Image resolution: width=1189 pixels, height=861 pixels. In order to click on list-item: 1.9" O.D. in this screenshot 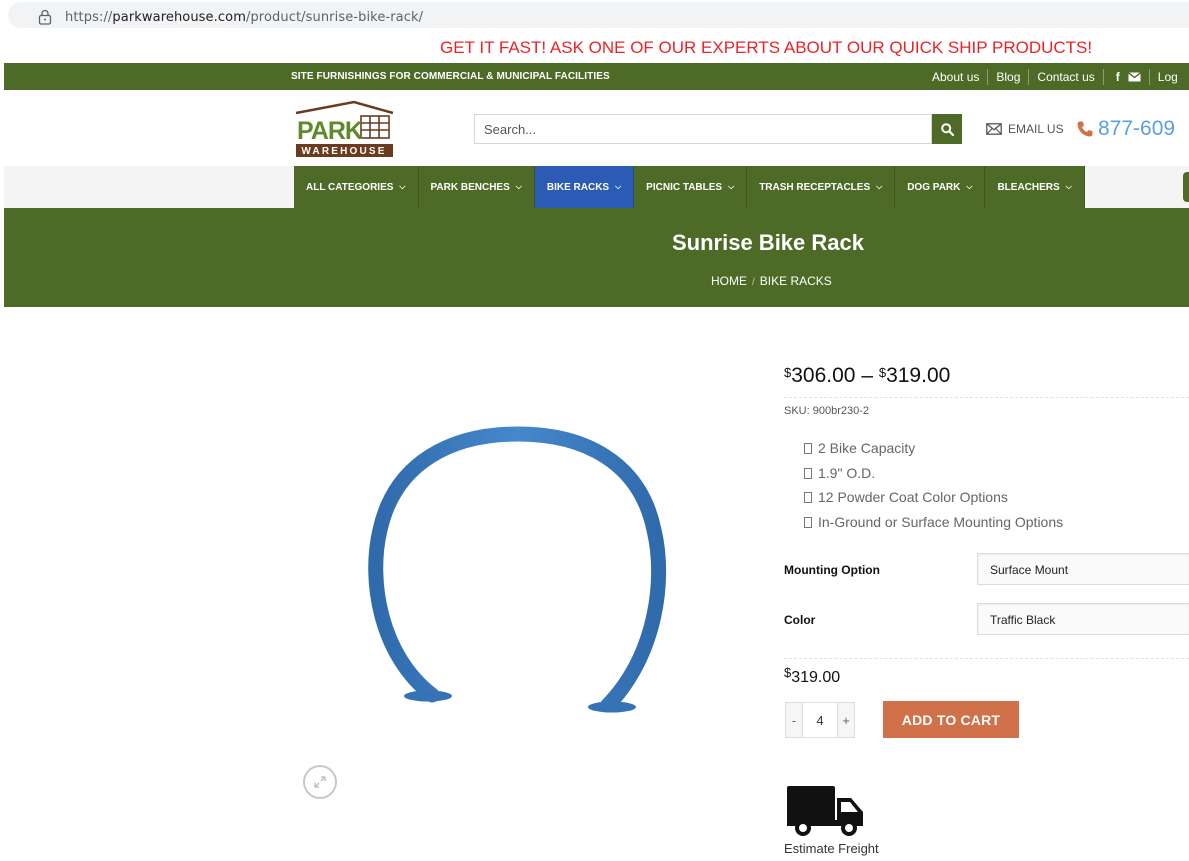, I will do `click(933, 473)`.